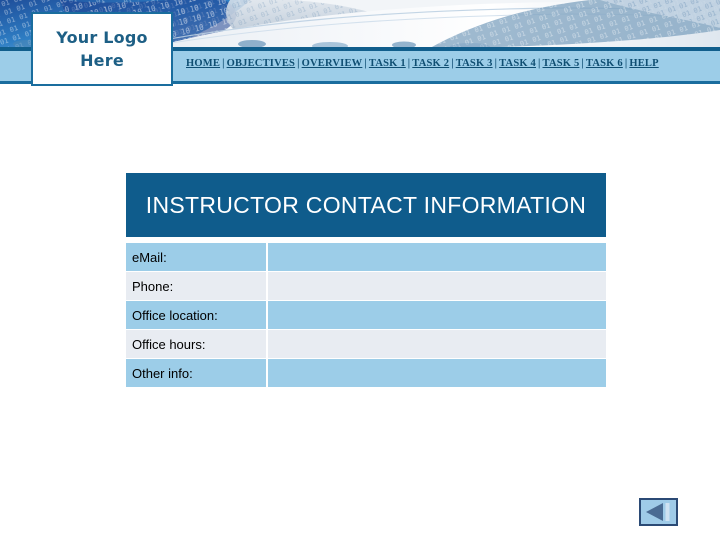  What do you see at coordinates (197, 257) in the screenshot?
I see `contact-field-label: eMail:` at bounding box center [197, 257].